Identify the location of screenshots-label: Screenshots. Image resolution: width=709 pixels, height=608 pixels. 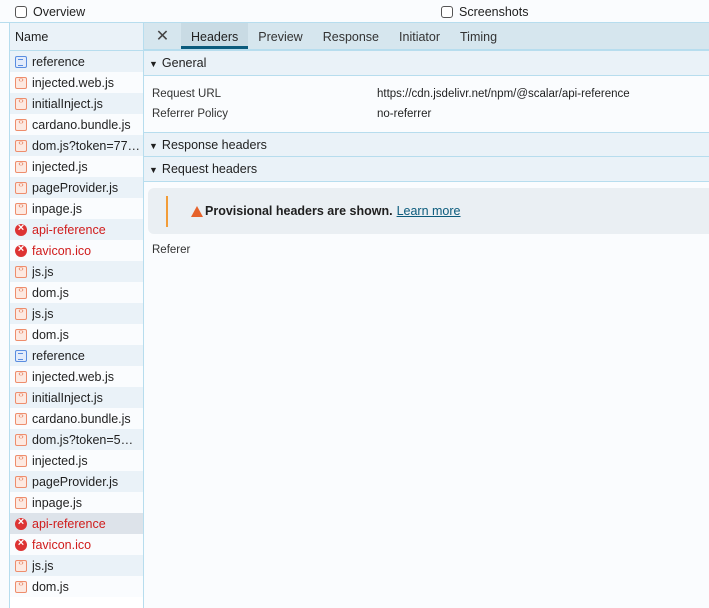
(494, 12).